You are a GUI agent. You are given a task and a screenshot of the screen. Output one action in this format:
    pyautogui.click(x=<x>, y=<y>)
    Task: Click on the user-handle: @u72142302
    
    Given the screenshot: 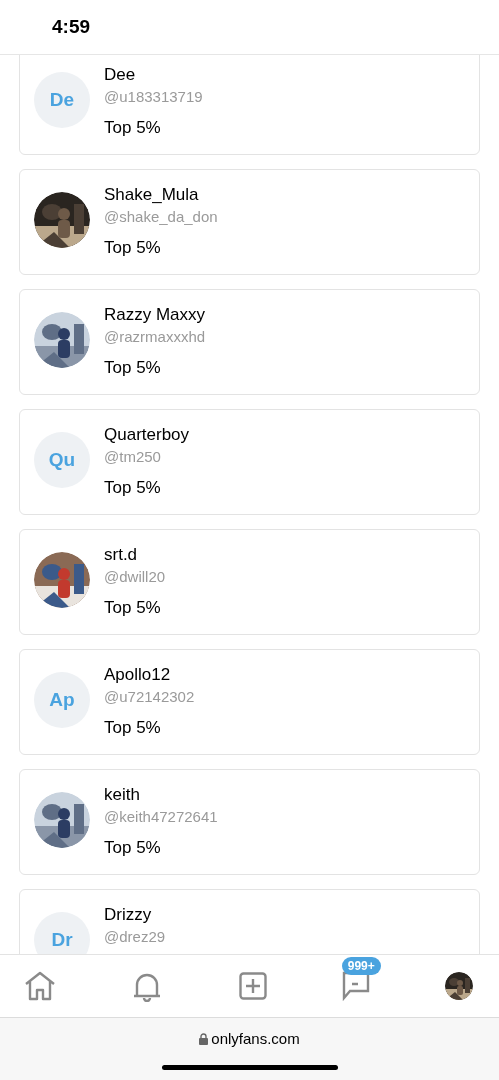 What is the action you would take?
    pyautogui.click(x=149, y=697)
    